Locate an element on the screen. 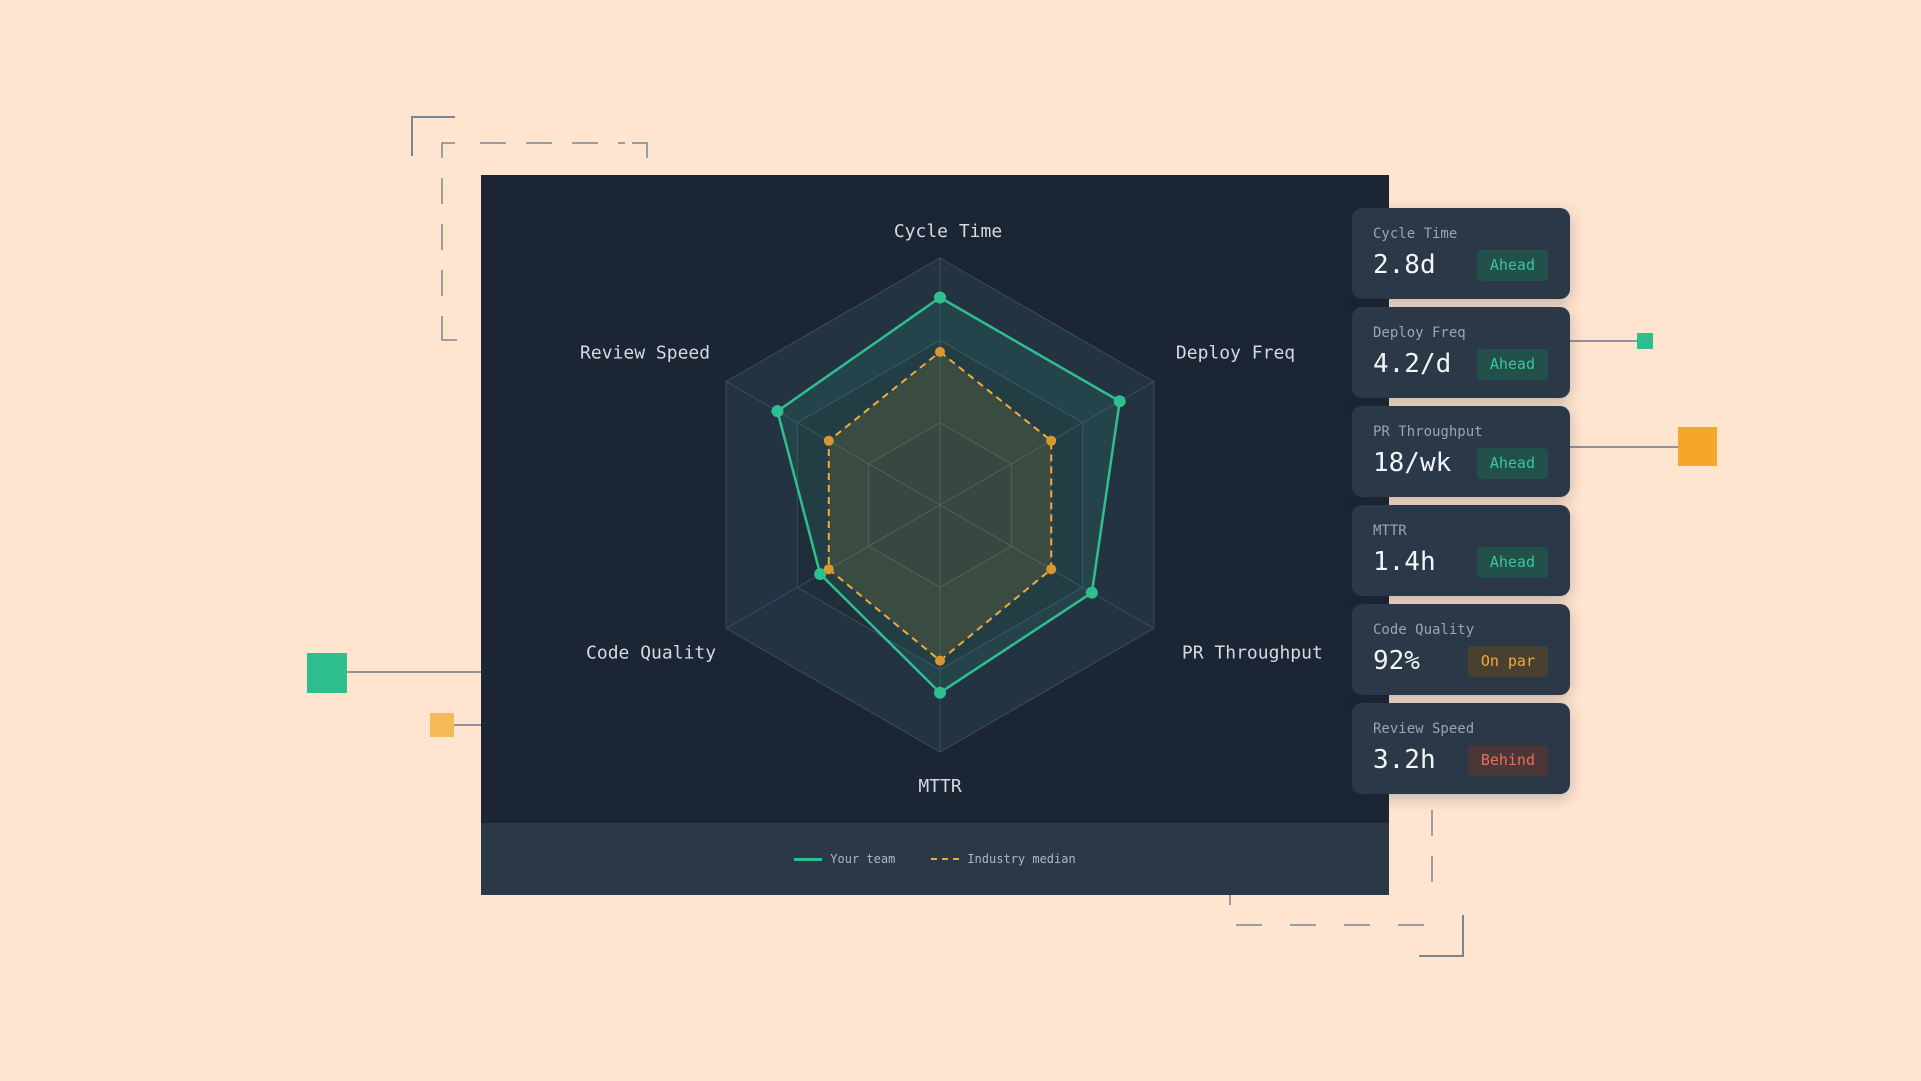 The height and width of the screenshot is (1081, 1921). metric-value: 3.2h is located at coordinates (1404, 760).